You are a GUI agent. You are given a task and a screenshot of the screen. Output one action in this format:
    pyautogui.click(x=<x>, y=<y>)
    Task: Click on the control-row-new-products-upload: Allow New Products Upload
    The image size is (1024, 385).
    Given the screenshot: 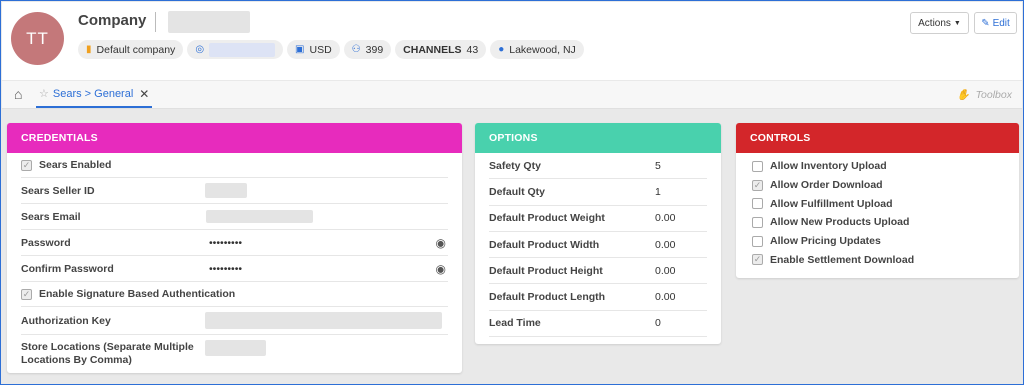 What is the action you would take?
    pyautogui.click(x=877, y=222)
    